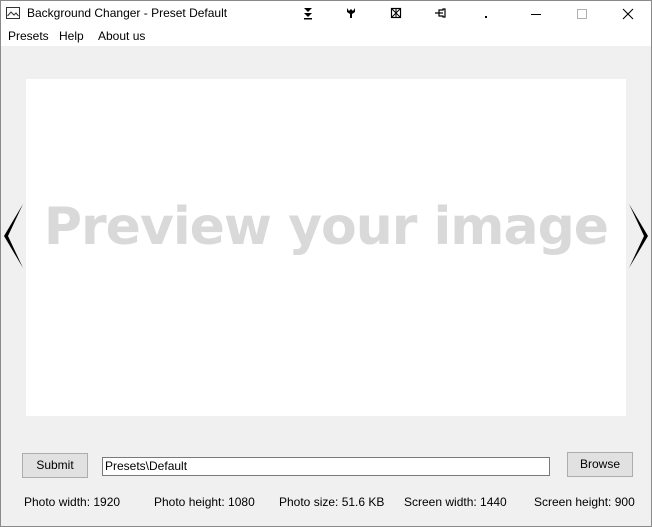 This screenshot has width=652, height=527. I want to click on maximize-button, so click(582, 14).